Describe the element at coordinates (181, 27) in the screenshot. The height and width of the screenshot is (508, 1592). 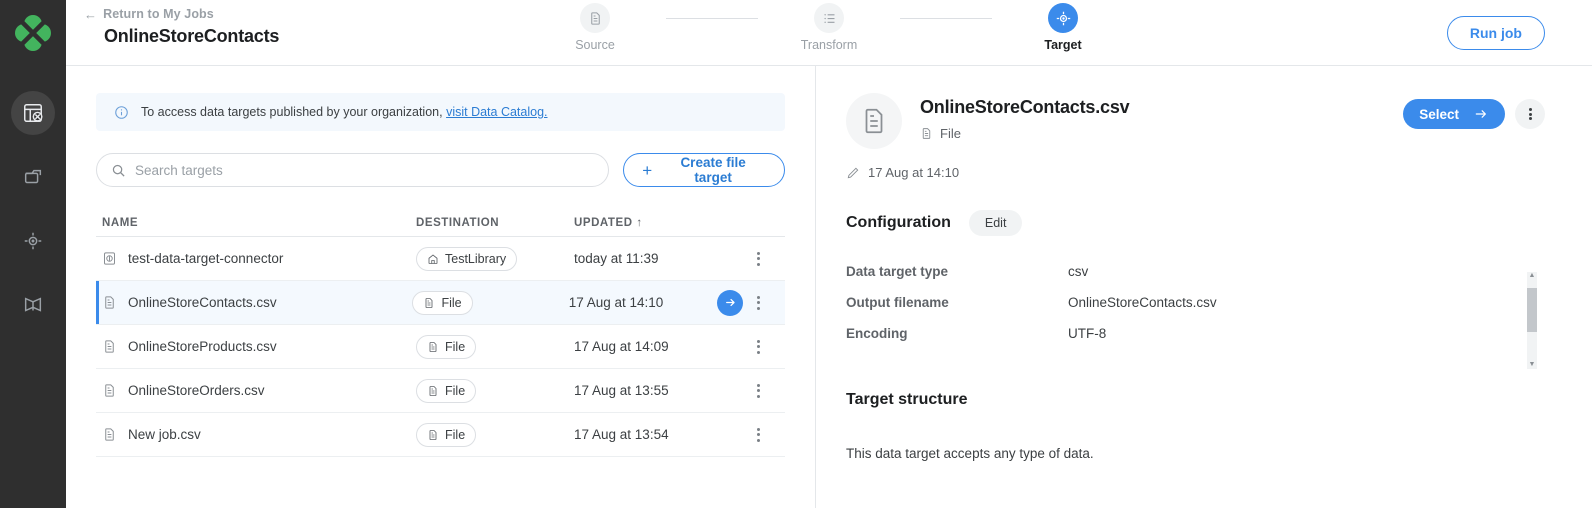
I see `header-left: ← Return to My Jobs OnlineStoreContacts` at that location.